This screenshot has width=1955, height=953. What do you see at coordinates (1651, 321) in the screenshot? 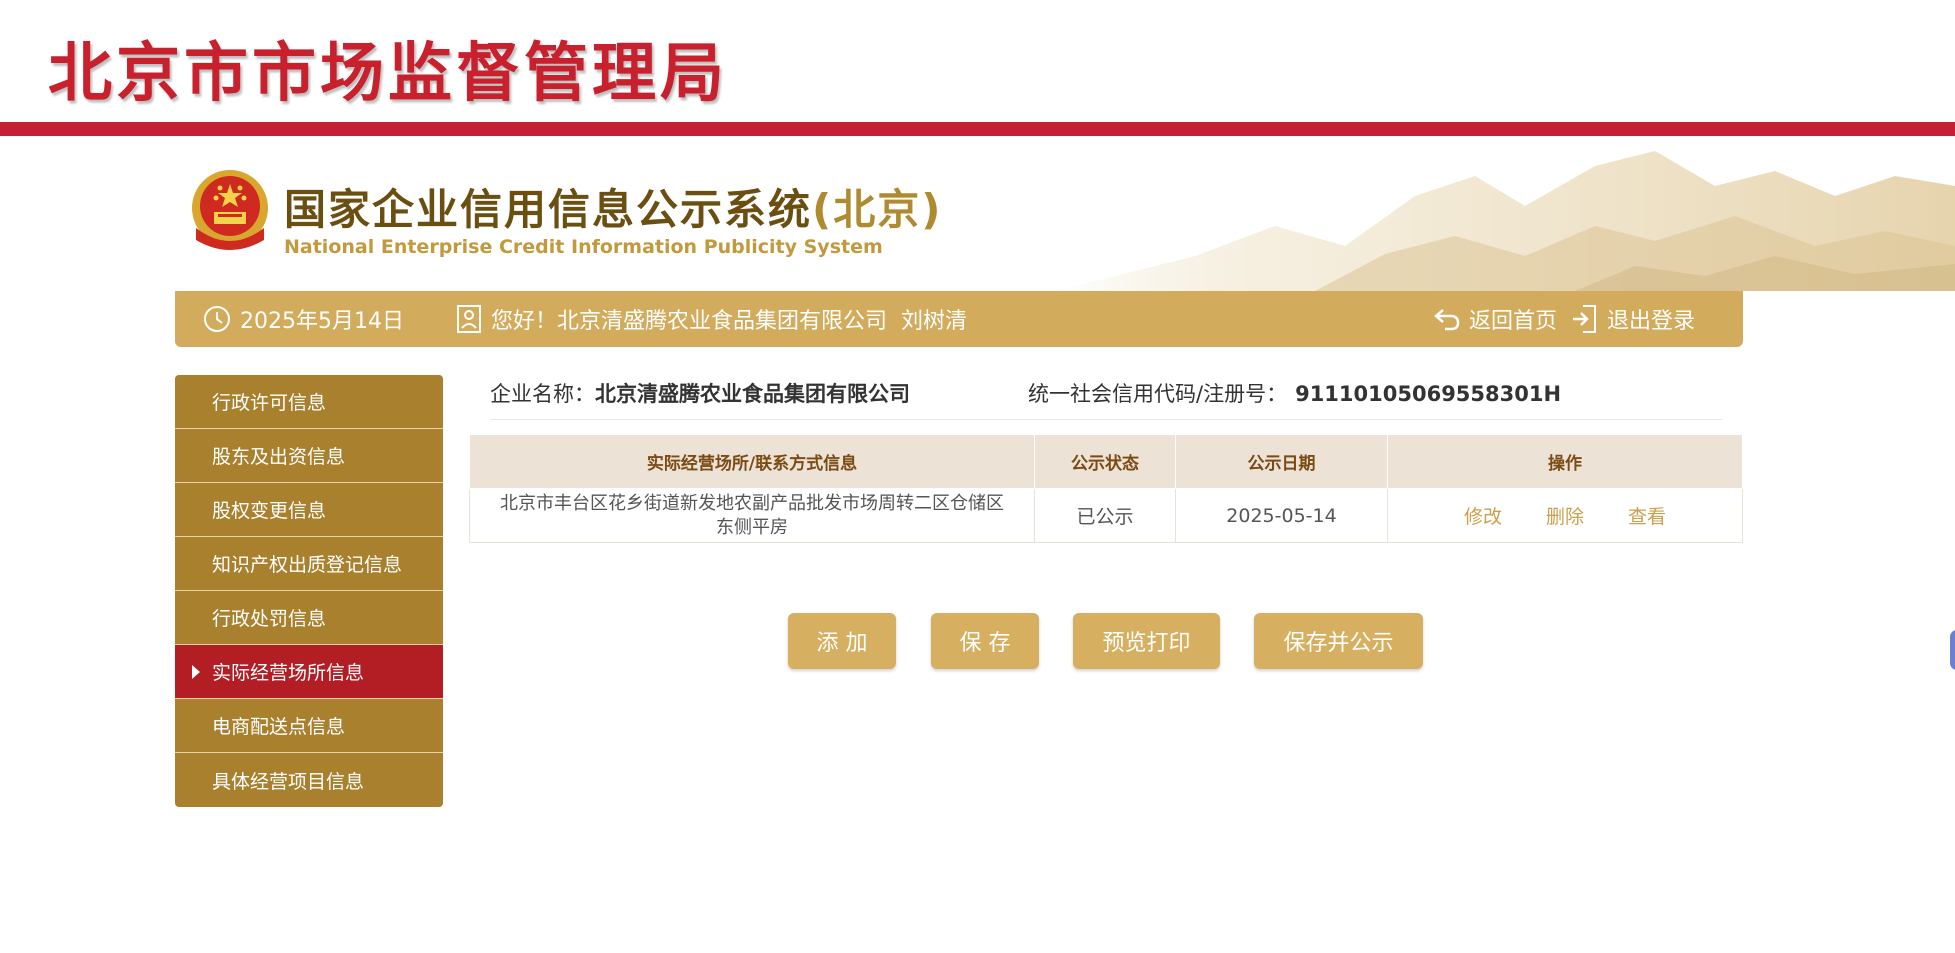
I see `logout-link-label: 退出登录` at bounding box center [1651, 321].